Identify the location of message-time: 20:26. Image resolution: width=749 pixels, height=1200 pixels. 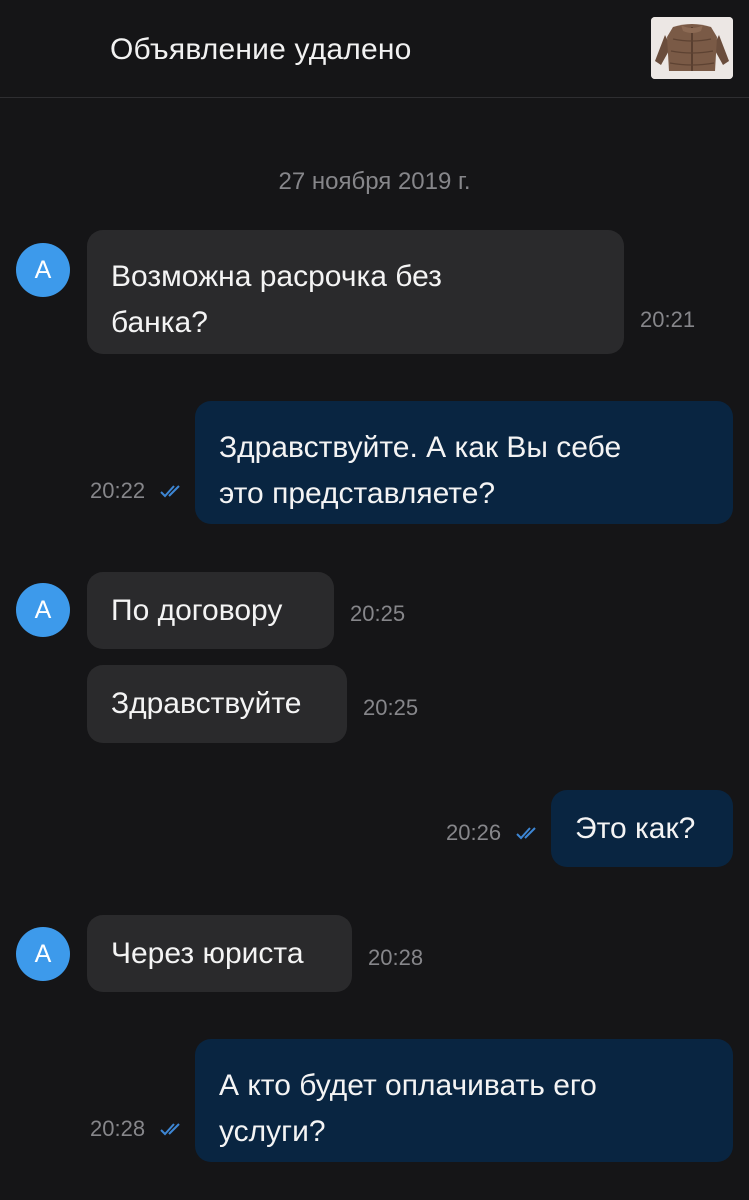
(474, 832).